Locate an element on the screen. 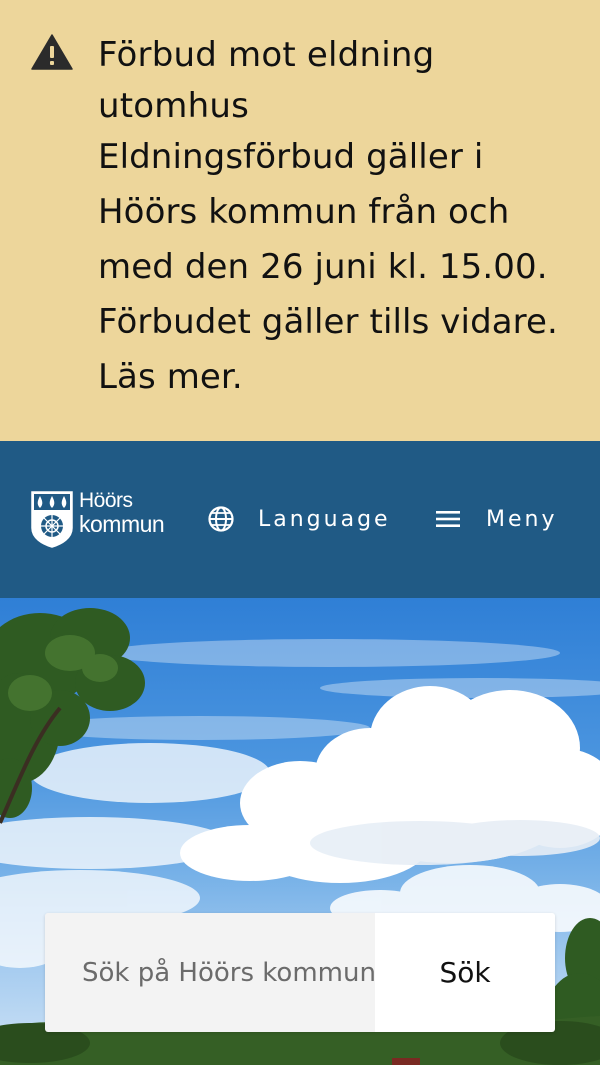 This screenshot has width=600, height=1065. site-logo: Höörs kommun is located at coordinates (102, 519).